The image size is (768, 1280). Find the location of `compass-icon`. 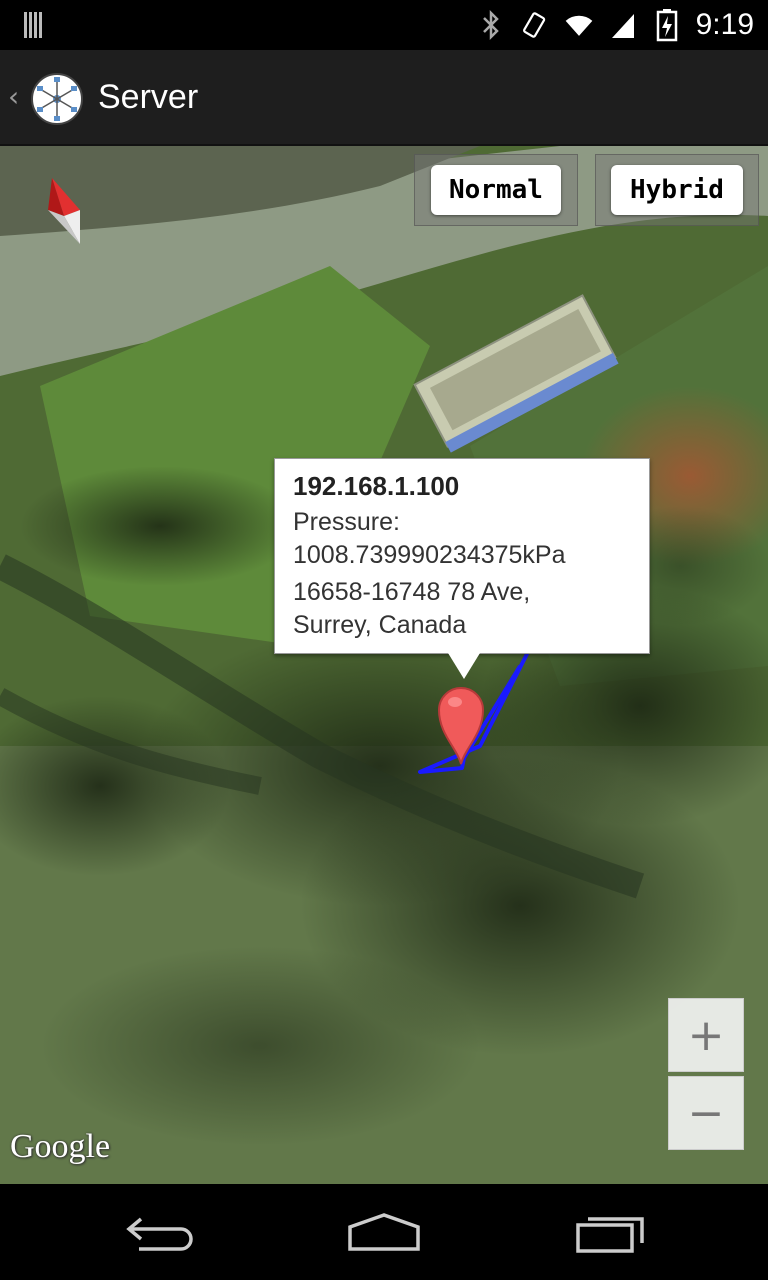

compass-icon is located at coordinates (64, 211).